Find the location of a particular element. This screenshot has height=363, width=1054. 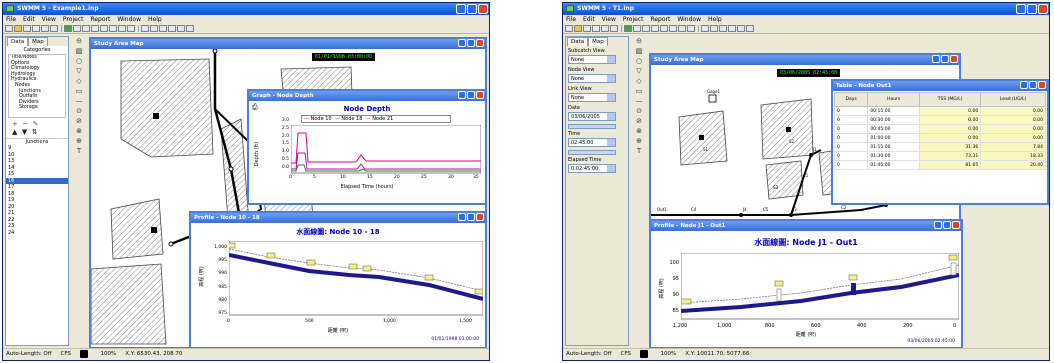

select-icon is located at coordinates (705, 28).